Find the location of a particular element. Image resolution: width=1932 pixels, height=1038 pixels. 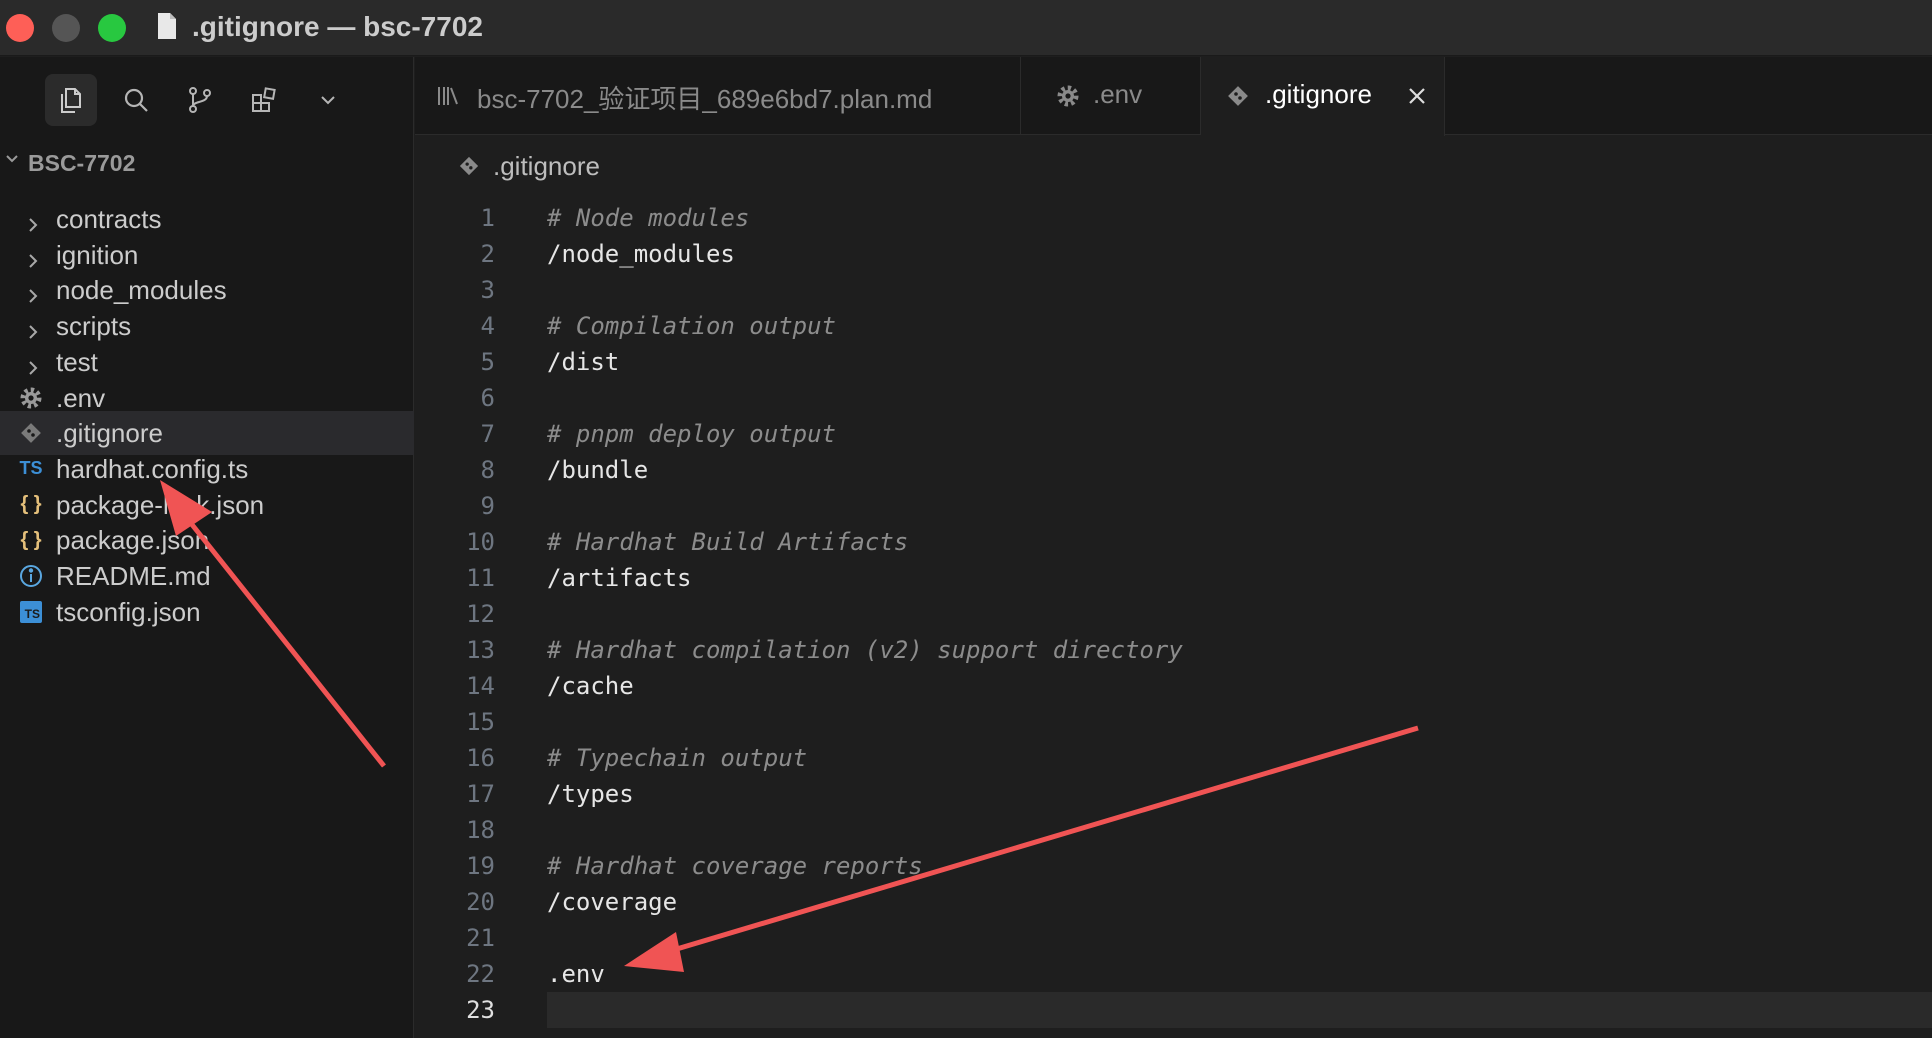

tab-env: .env is located at coordinates (1111, 96).